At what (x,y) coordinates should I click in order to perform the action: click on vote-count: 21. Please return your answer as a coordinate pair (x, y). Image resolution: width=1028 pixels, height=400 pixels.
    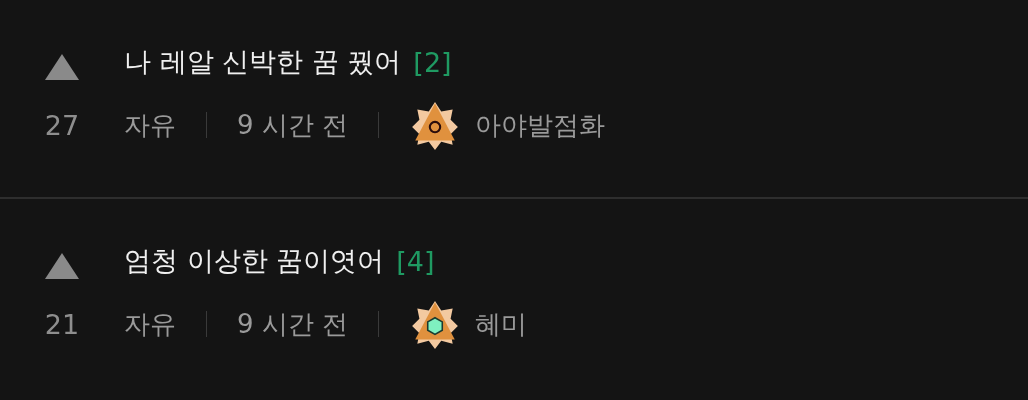
    Looking at the image, I should click on (62, 324).